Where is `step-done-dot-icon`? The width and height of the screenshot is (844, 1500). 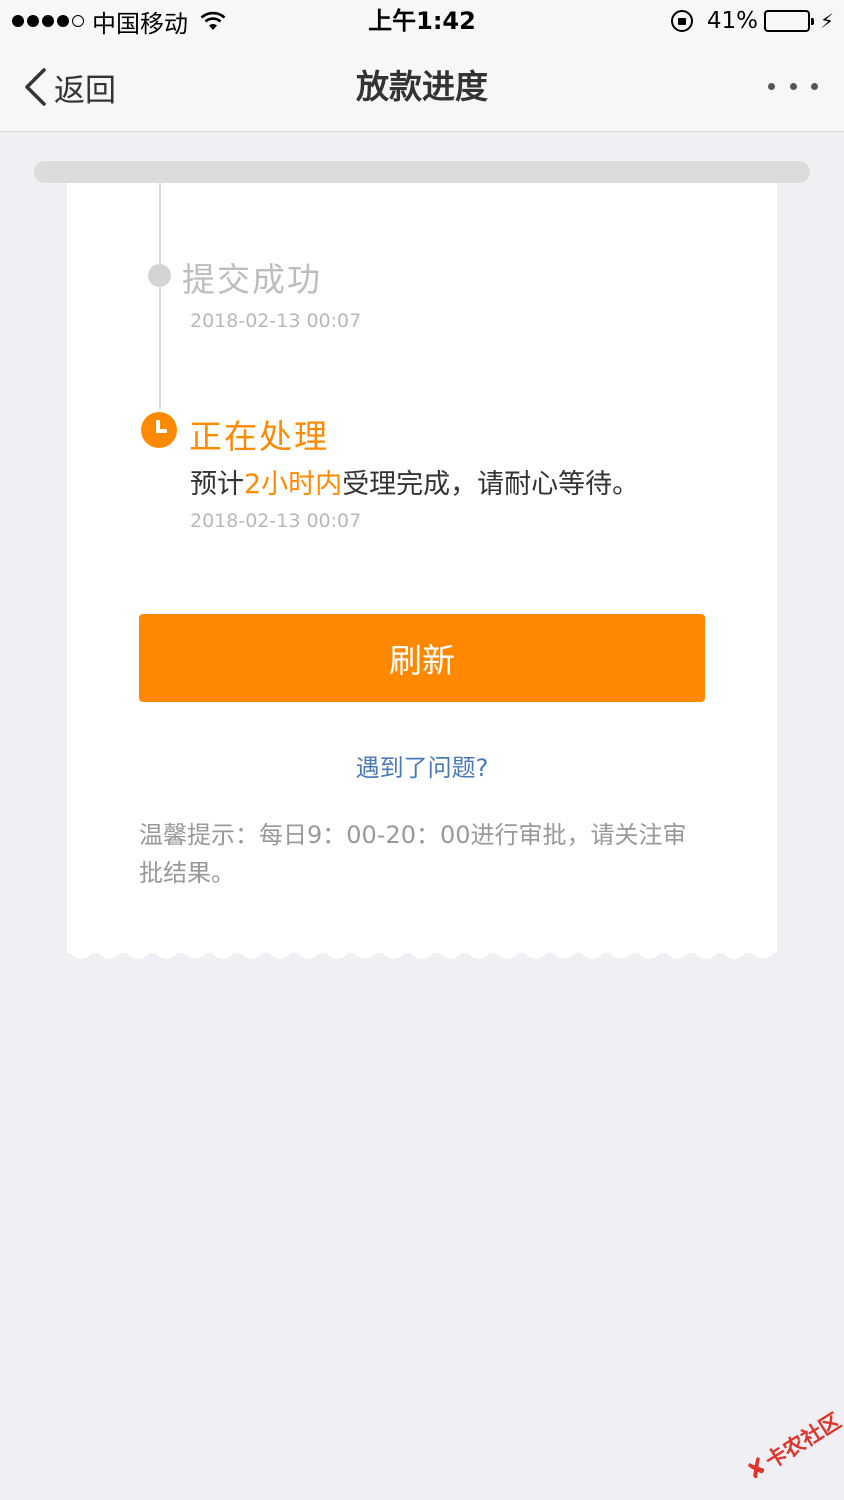 step-done-dot-icon is located at coordinates (159, 275).